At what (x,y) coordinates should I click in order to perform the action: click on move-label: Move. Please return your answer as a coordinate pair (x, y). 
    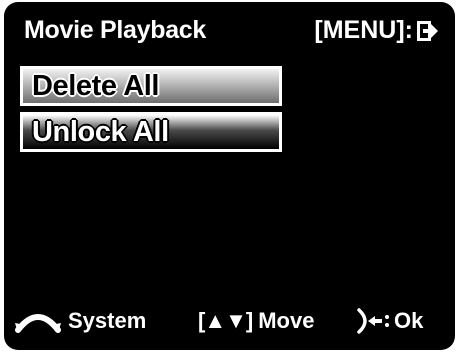
    Looking at the image, I should click on (286, 320).